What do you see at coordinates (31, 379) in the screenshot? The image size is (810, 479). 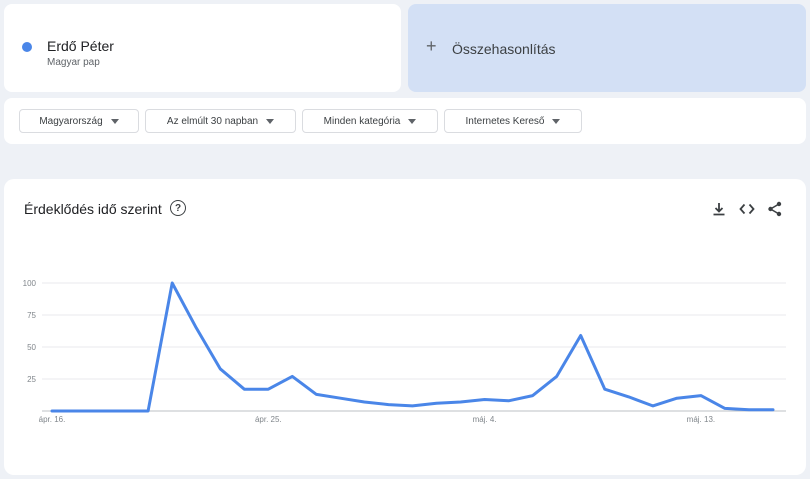 I see `y-tick-label: 25` at bounding box center [31, 379].